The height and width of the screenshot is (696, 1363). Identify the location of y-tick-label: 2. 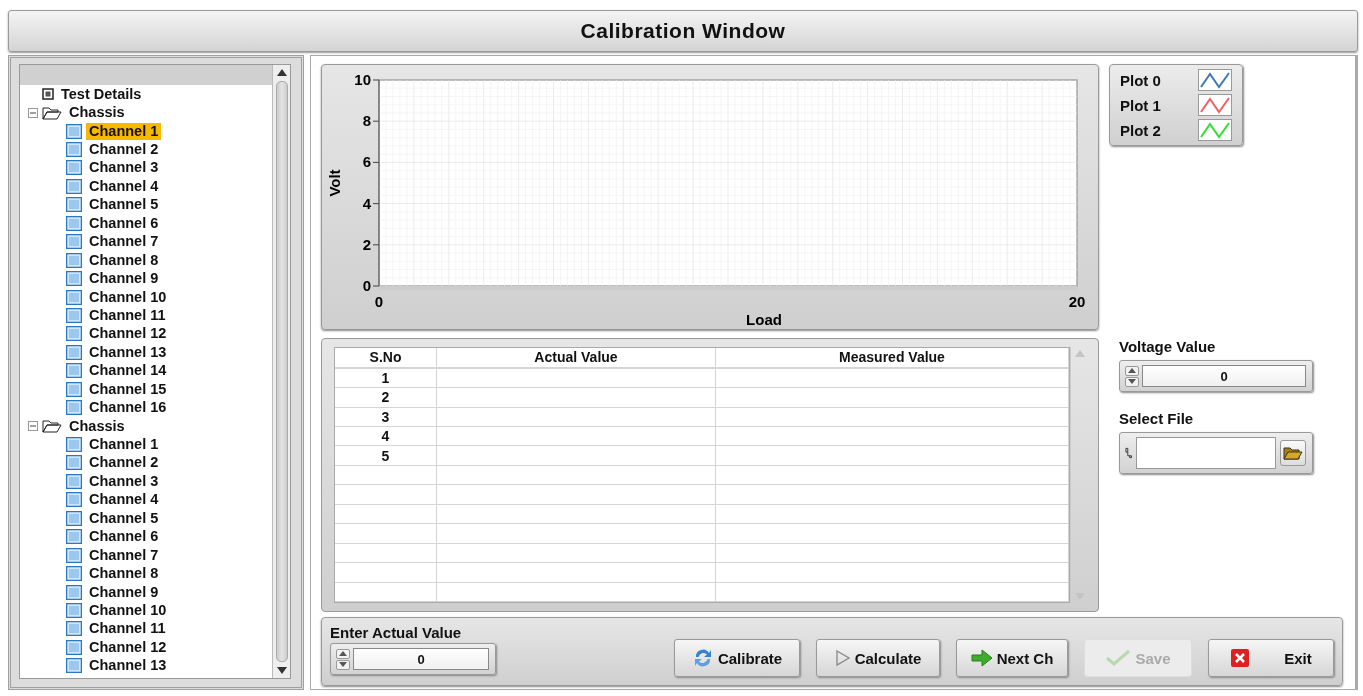
(366, 244).